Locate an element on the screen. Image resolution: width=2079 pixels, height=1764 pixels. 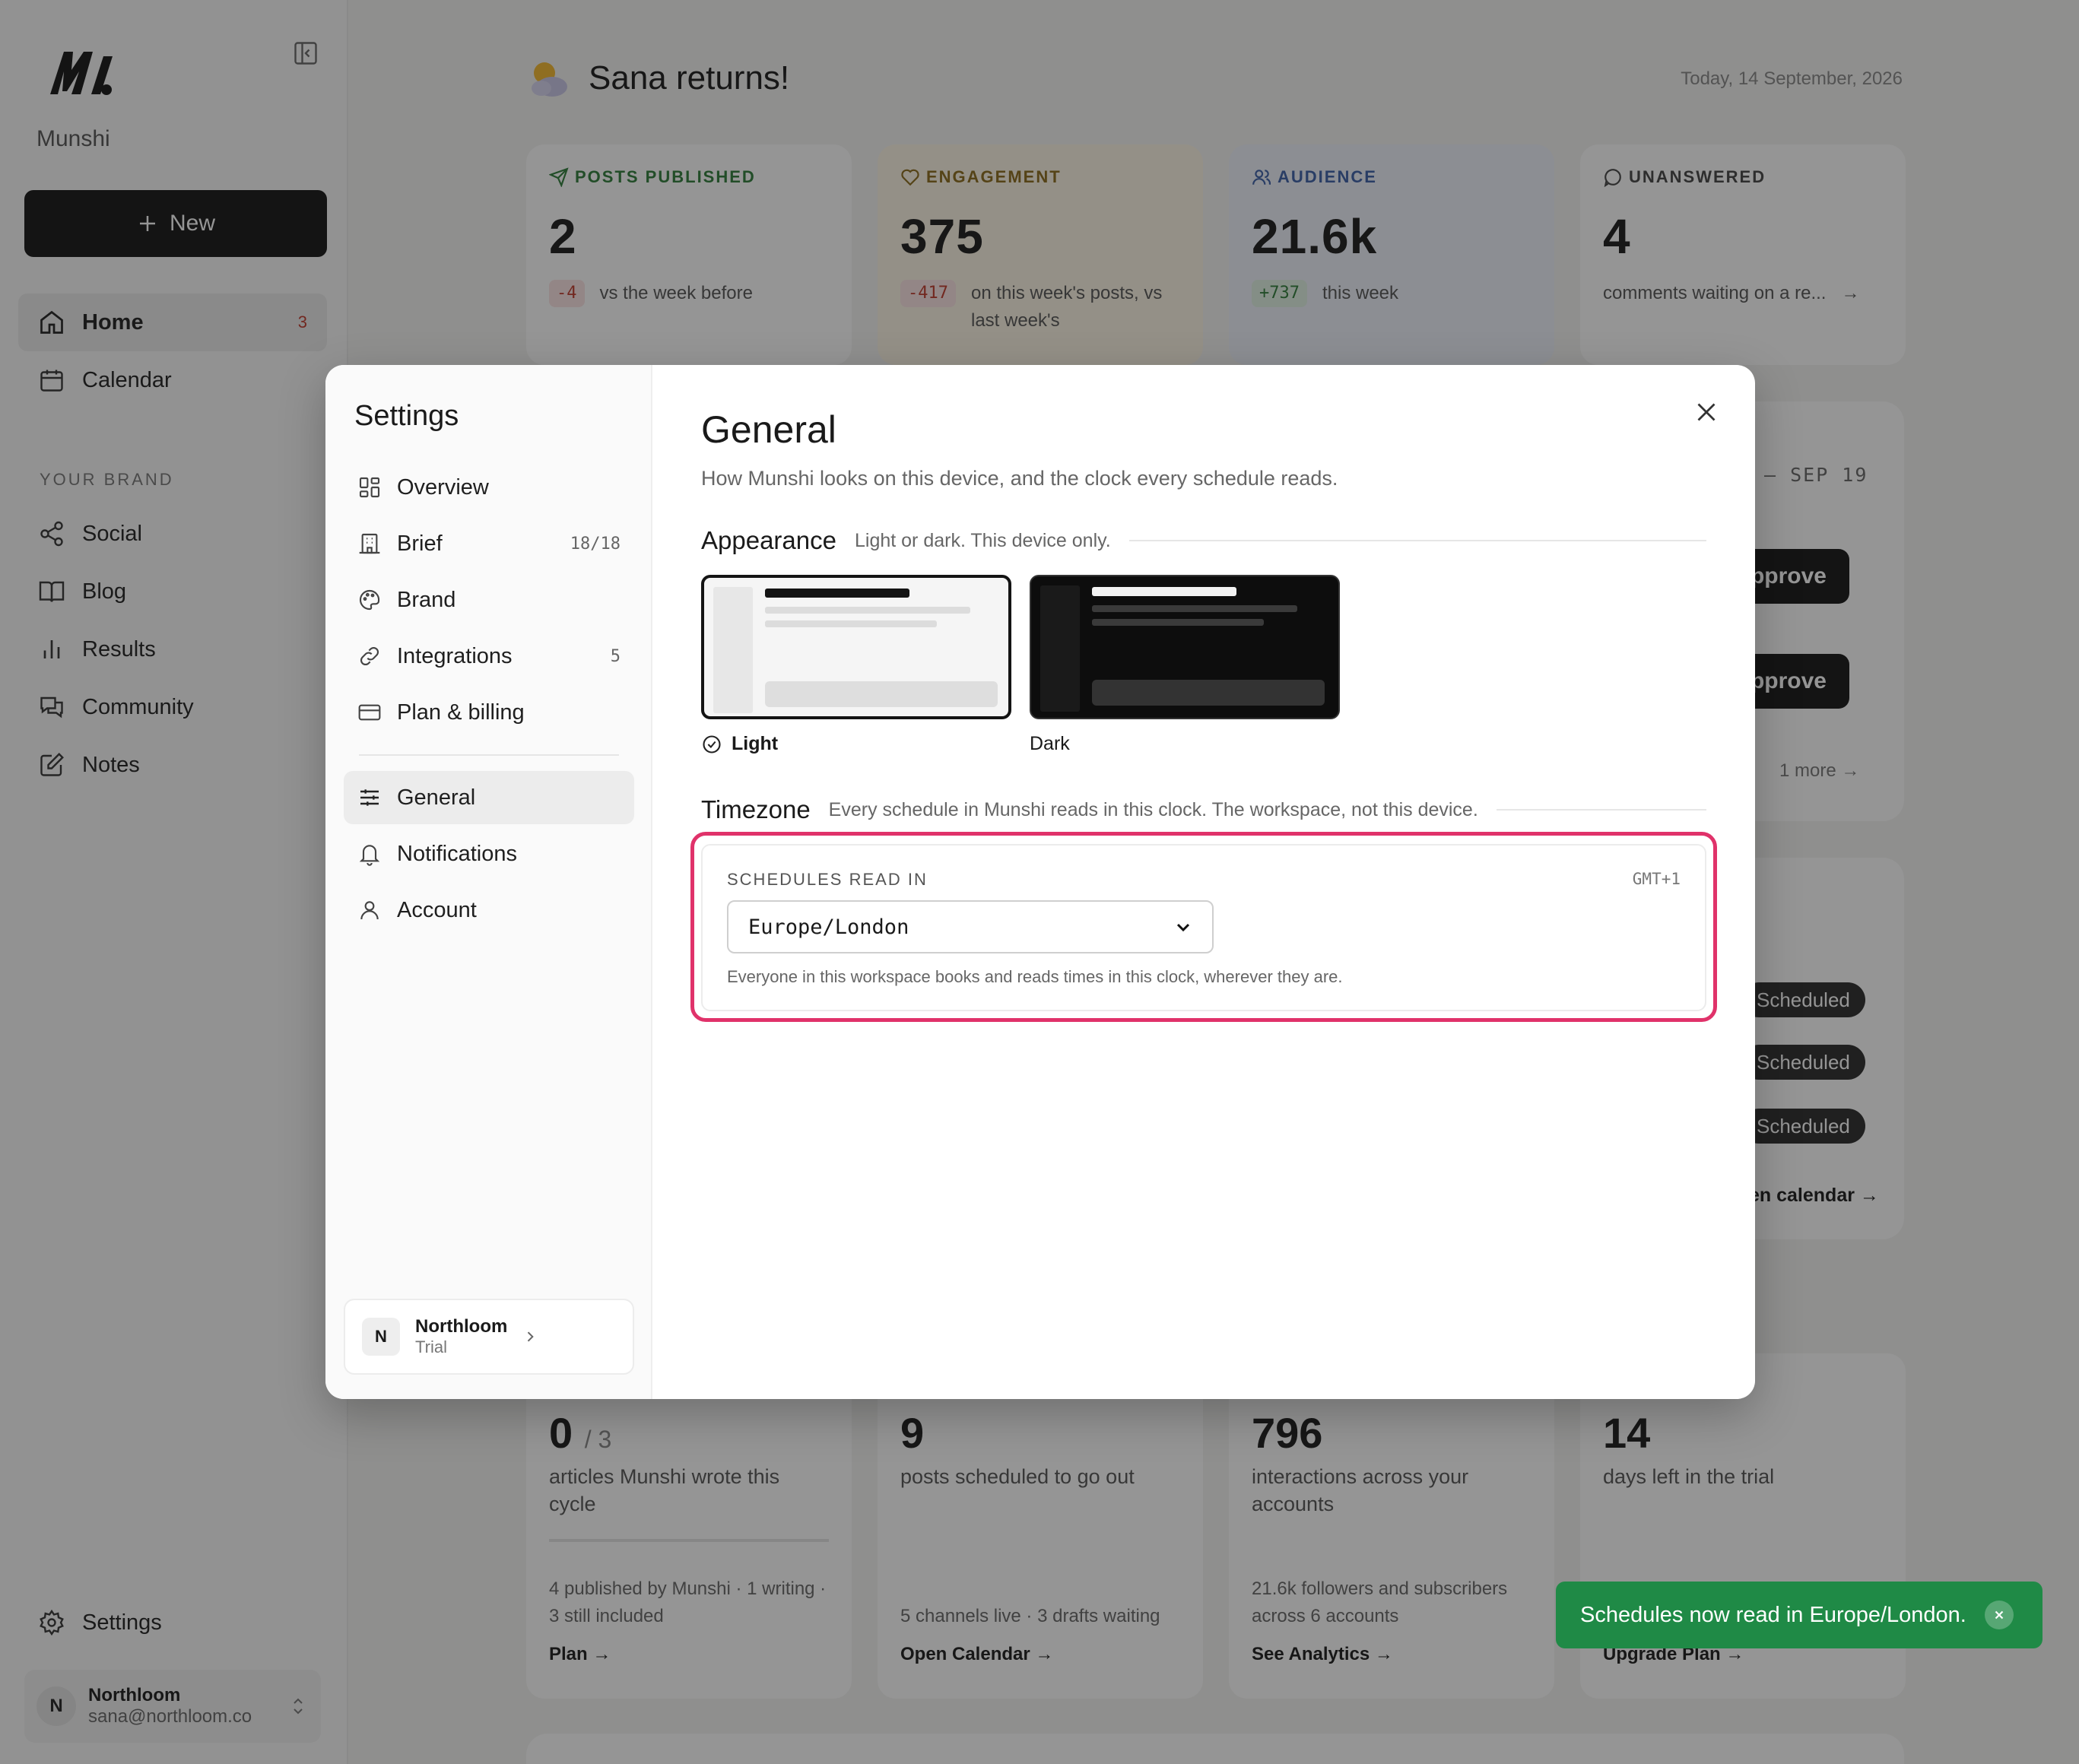
bell-icon is located at coordinates (369, 855).